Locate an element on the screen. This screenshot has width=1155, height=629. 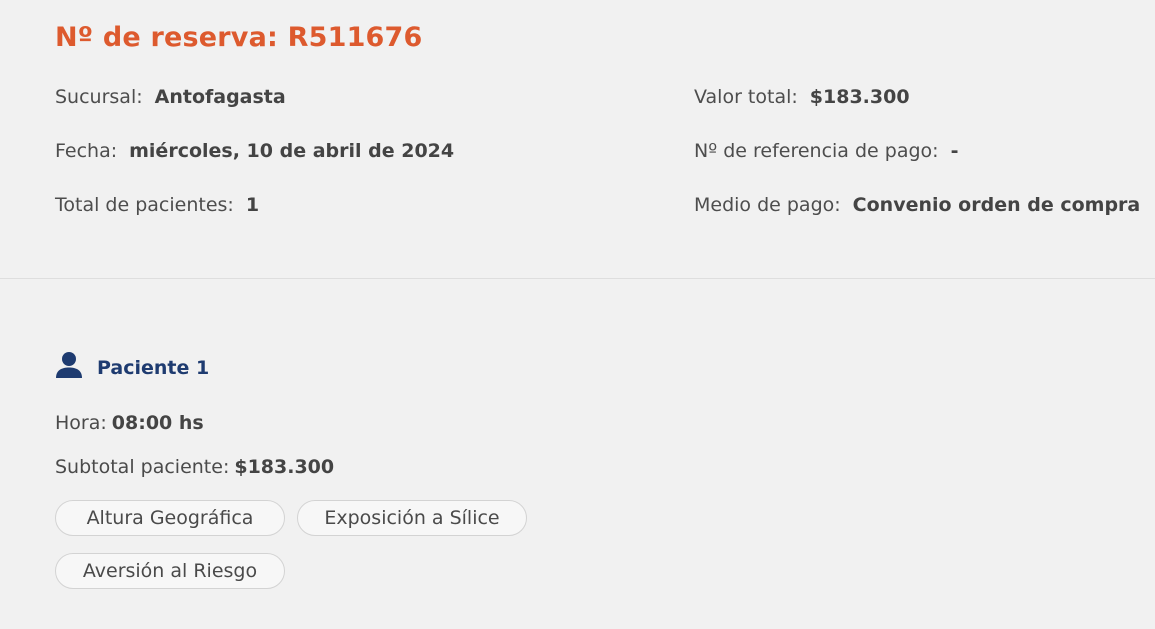
payment-reference-row: Nº de referencia de pago: - is located at coordinates (826, 151).